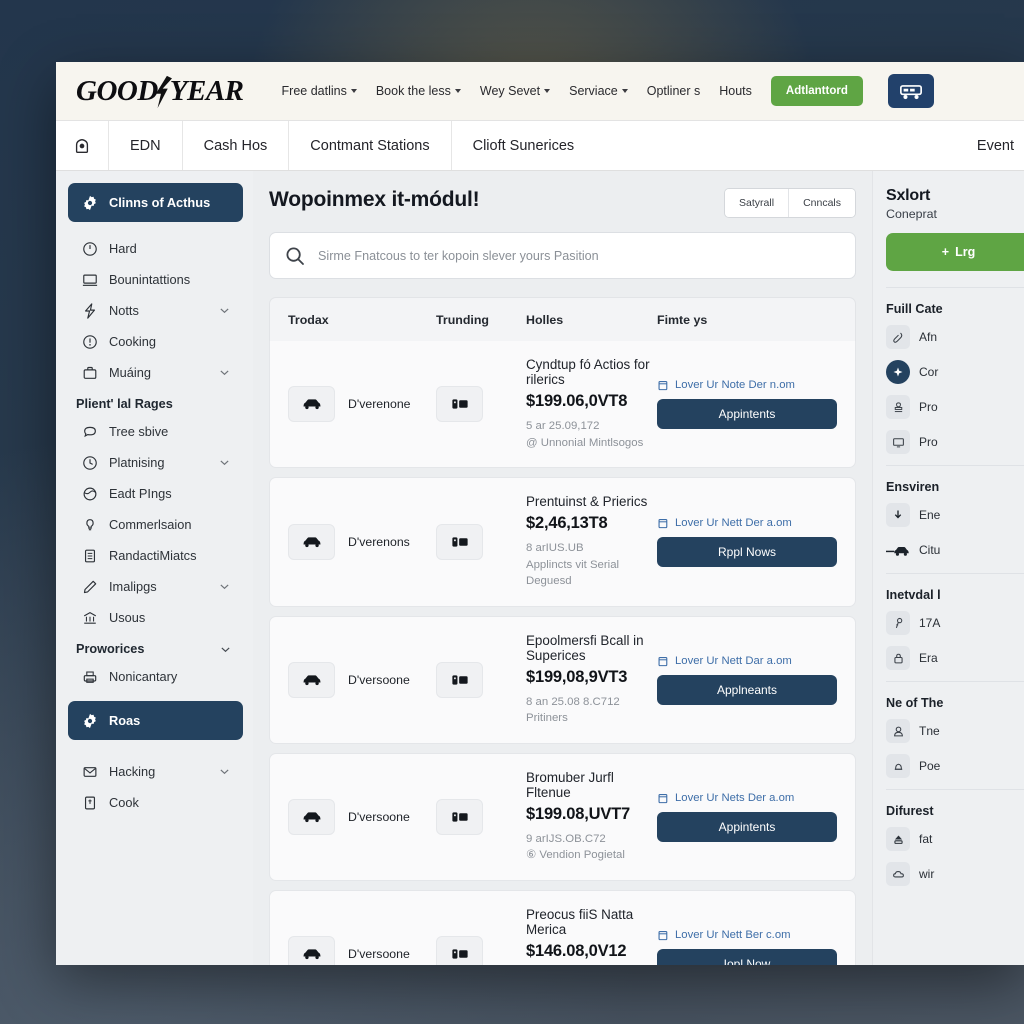 The image size is (1024, 1024). What do you see at coordinates (955, 766) in the screenshot?
I see `rail-item: Poe` at bounding box center [955, 766].